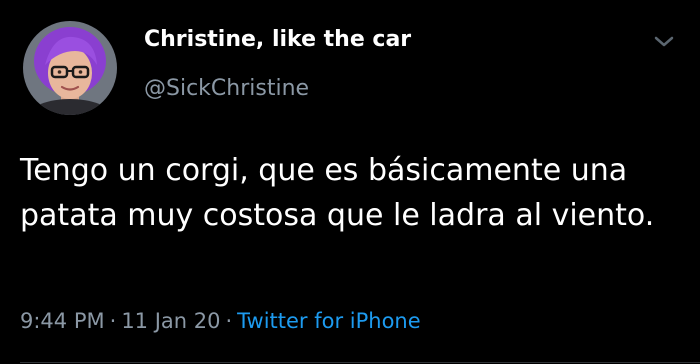  I want to click on avatar, so click(70, 68).